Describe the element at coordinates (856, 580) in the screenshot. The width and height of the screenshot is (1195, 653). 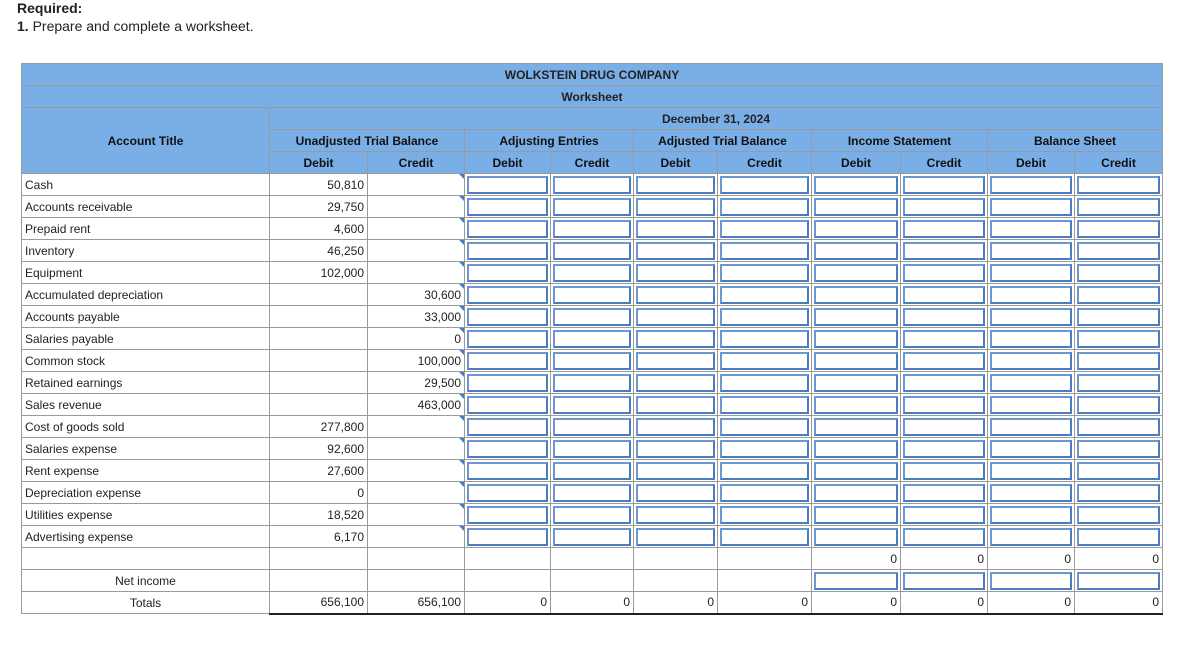
I see `net-income-income-debit-input` at that location.